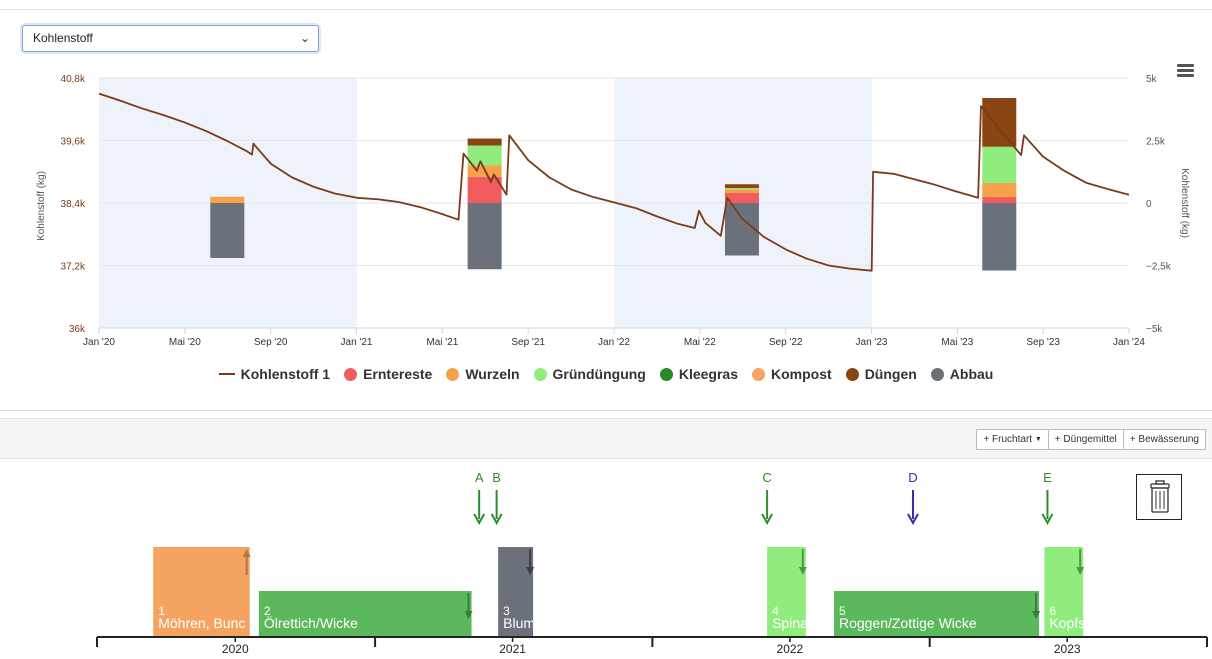 Image resolution: width=1212 pixels, height=659 pixels. What do you see at coordinates (442, 342) in the screenshot?
I see `x-tick-label: Mai '21` at bounding box center [442, 342].